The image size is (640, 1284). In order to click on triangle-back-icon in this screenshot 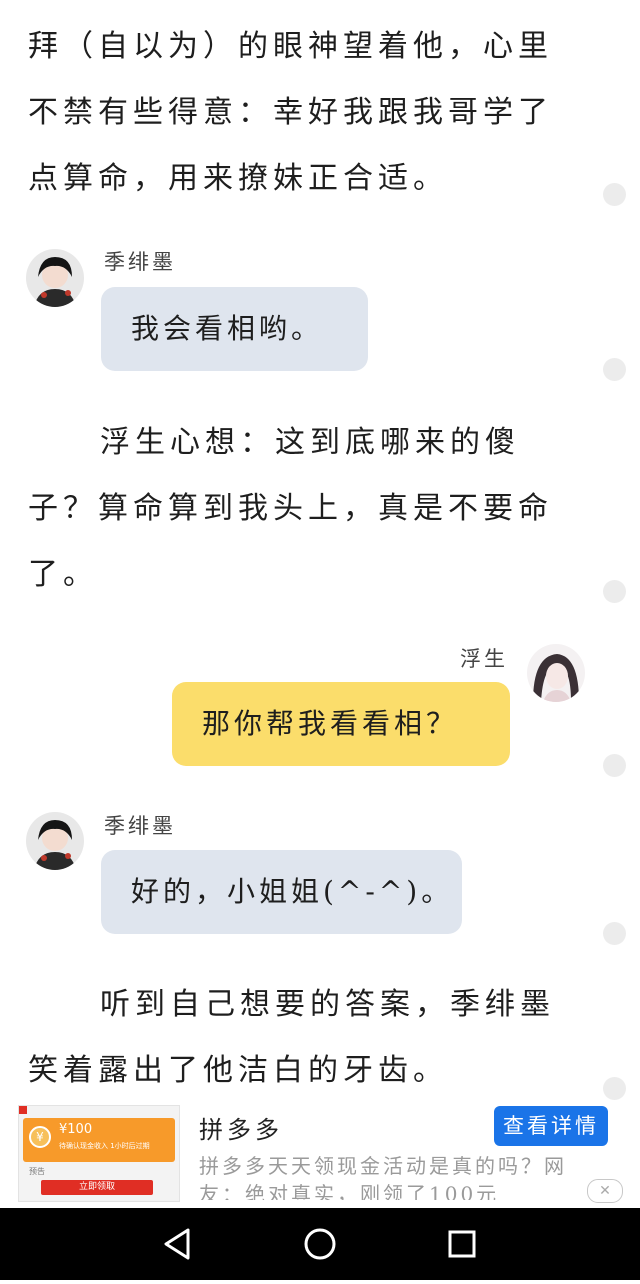, I will do `click(177, 1244)`.